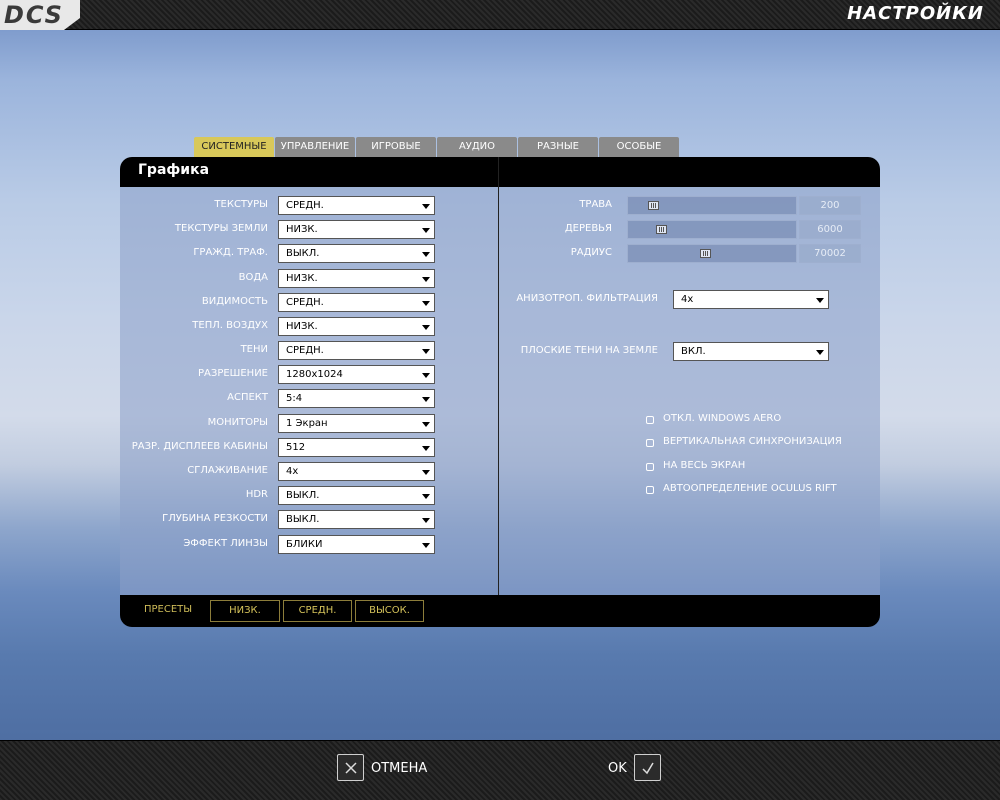 Image resolution: width=1000 pixels, height=800 pixels. I want to click on select-value: 5:4, so click(294, 398).